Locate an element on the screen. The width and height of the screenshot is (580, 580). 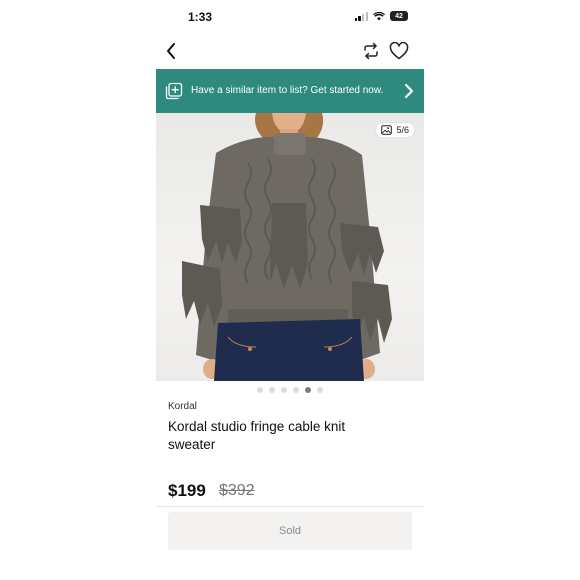
photo-add-icon is located at coordinates (174, 91).